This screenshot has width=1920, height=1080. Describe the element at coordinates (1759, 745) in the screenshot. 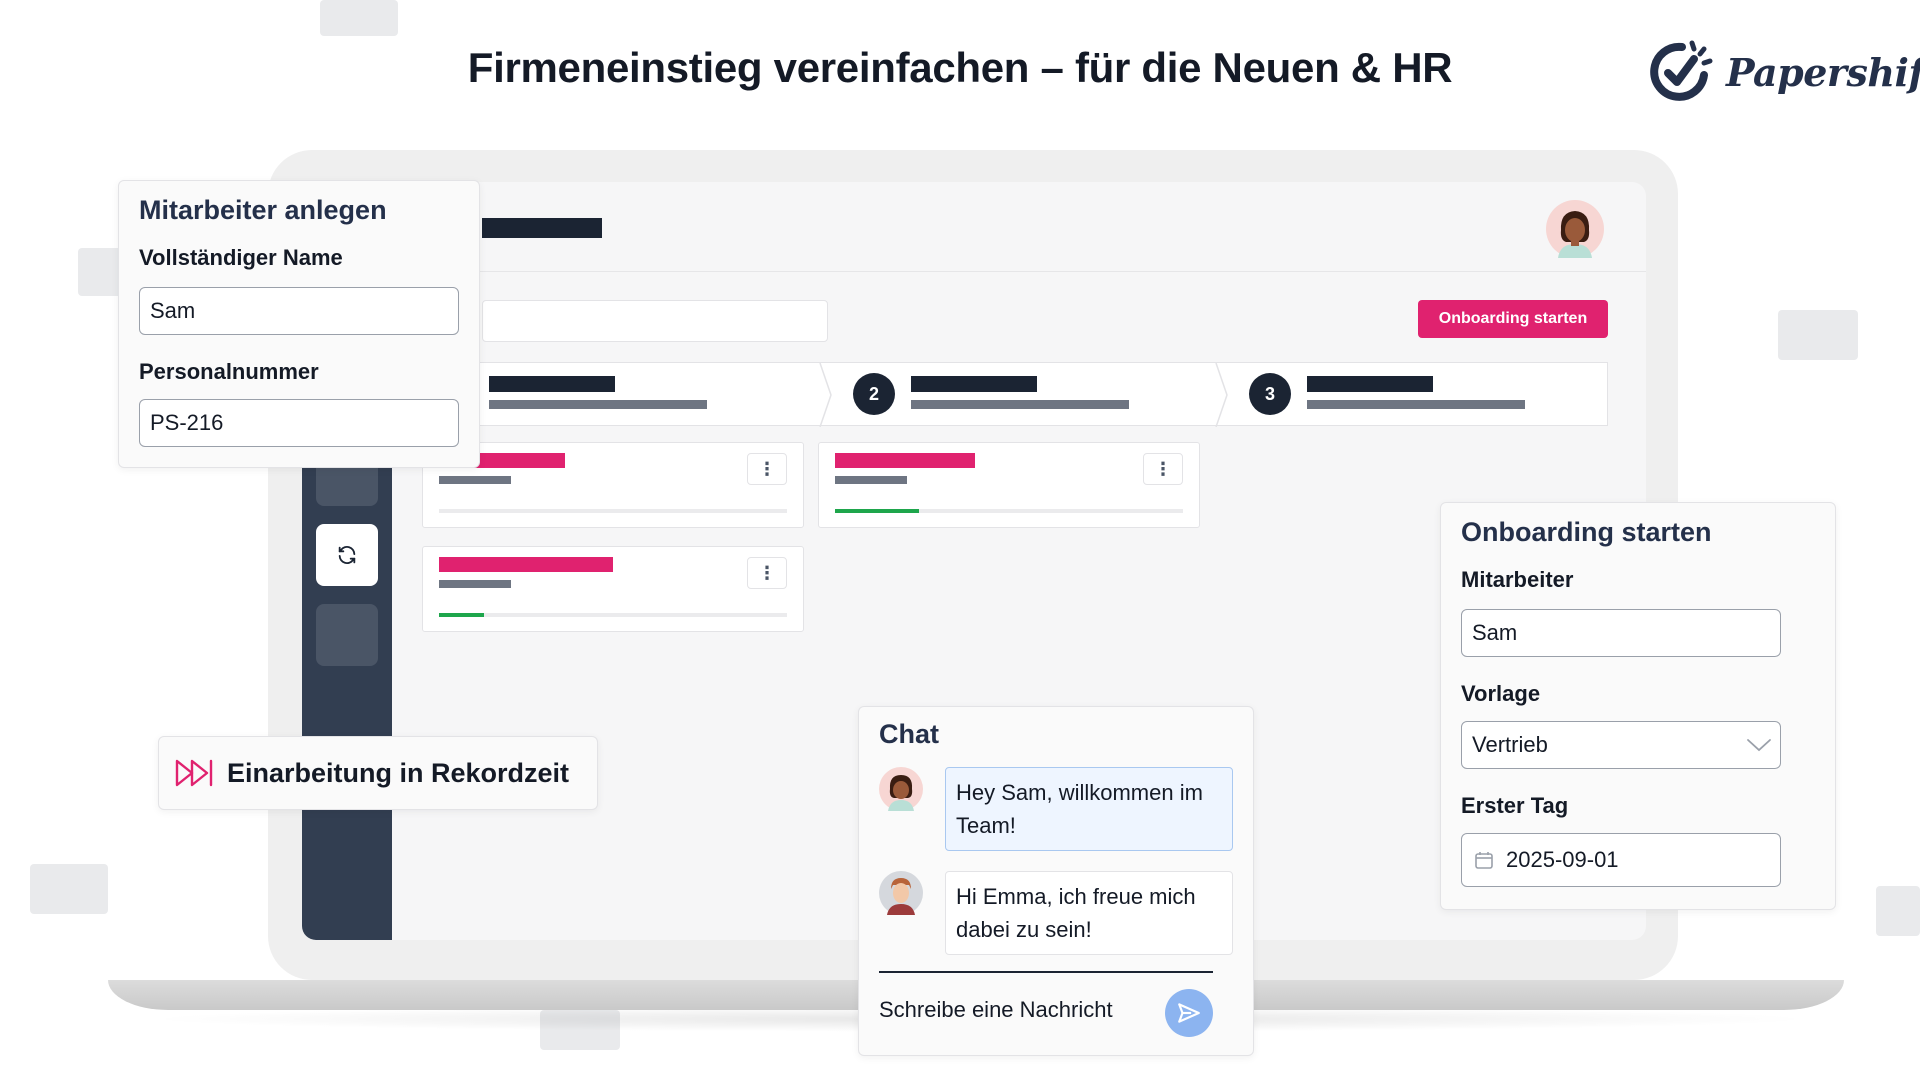

I see `chevron-down-icon` at that location.